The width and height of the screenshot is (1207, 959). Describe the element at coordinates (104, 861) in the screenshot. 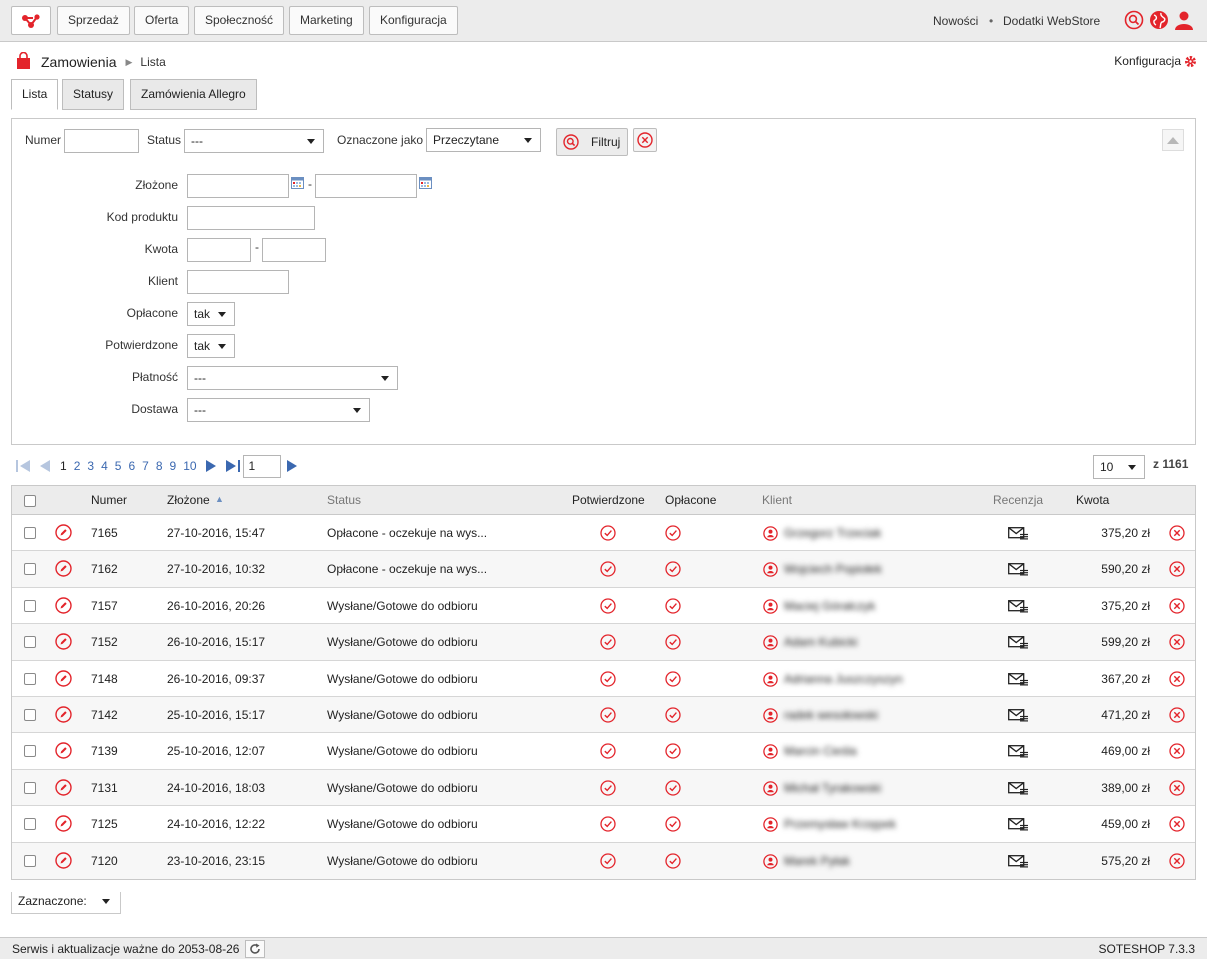

I see `order-number: 7120` at that location.